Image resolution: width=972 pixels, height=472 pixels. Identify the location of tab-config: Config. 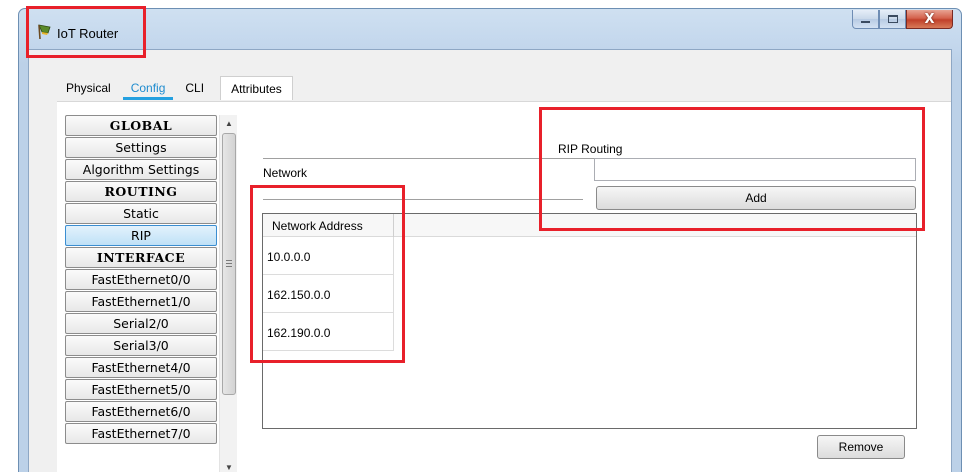
(148, 88).